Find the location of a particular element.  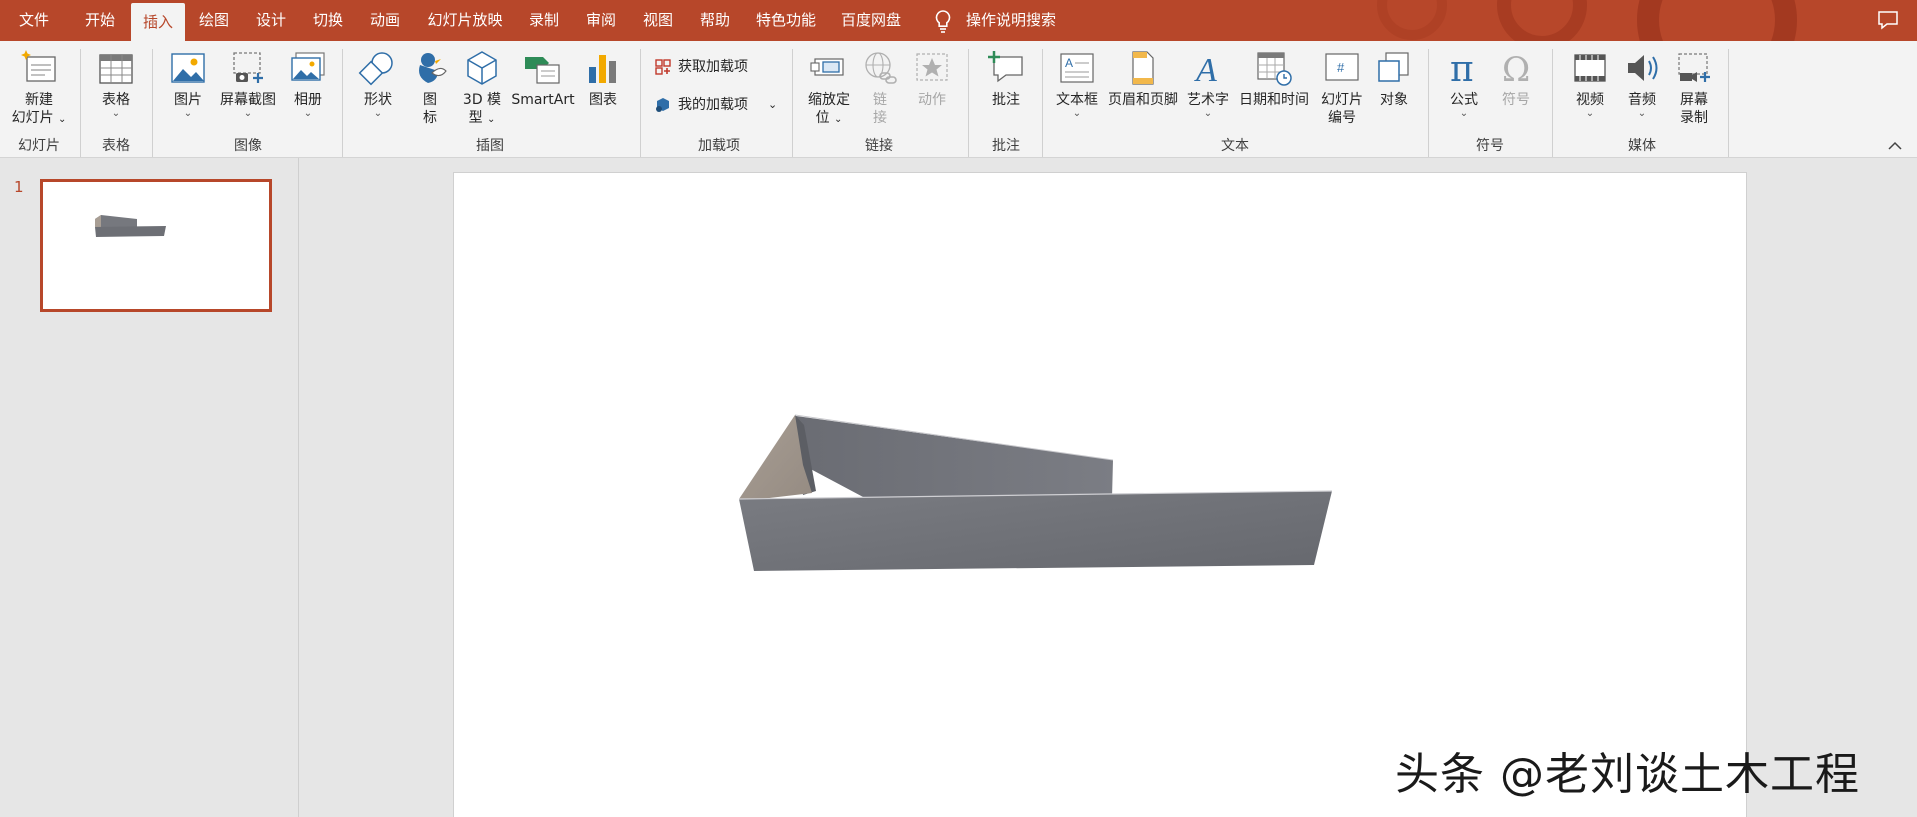

slide-number-icon: # is located at coordinates (1342, 67).